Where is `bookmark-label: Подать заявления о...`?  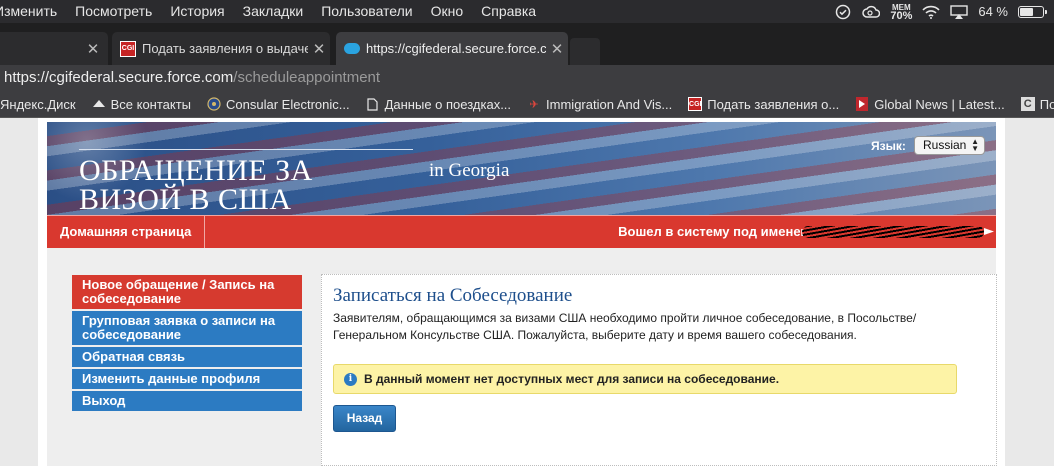 bookmark-label: Подать заявления о... is located at coordinates (773, 104).